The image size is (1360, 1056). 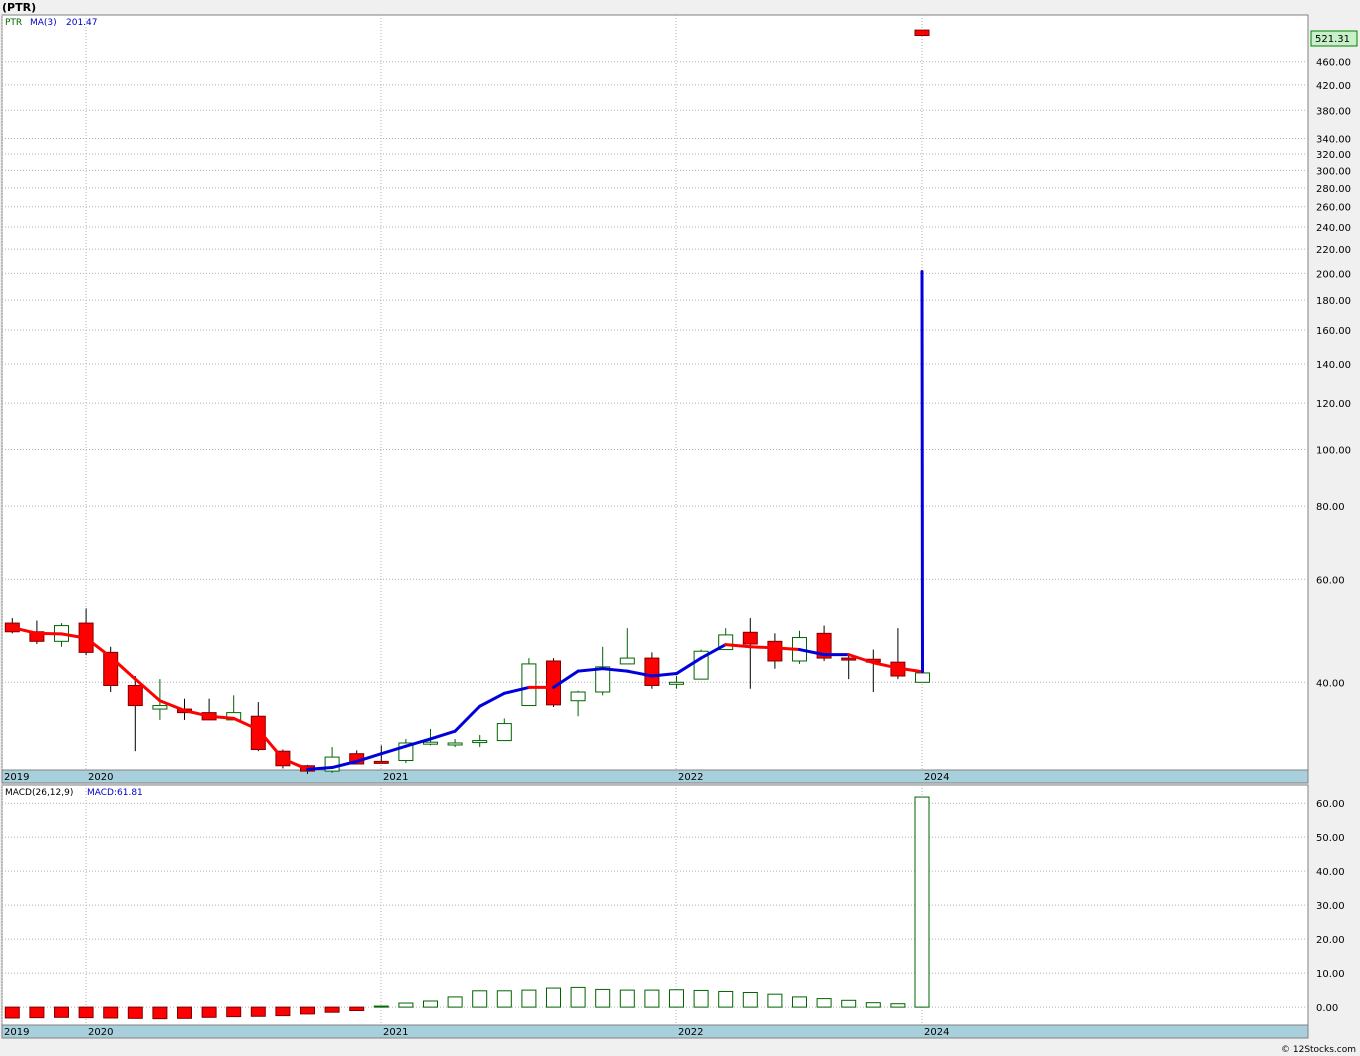 I want to click on macd-tick-label: 40.00, so click(x=1330, y=872).